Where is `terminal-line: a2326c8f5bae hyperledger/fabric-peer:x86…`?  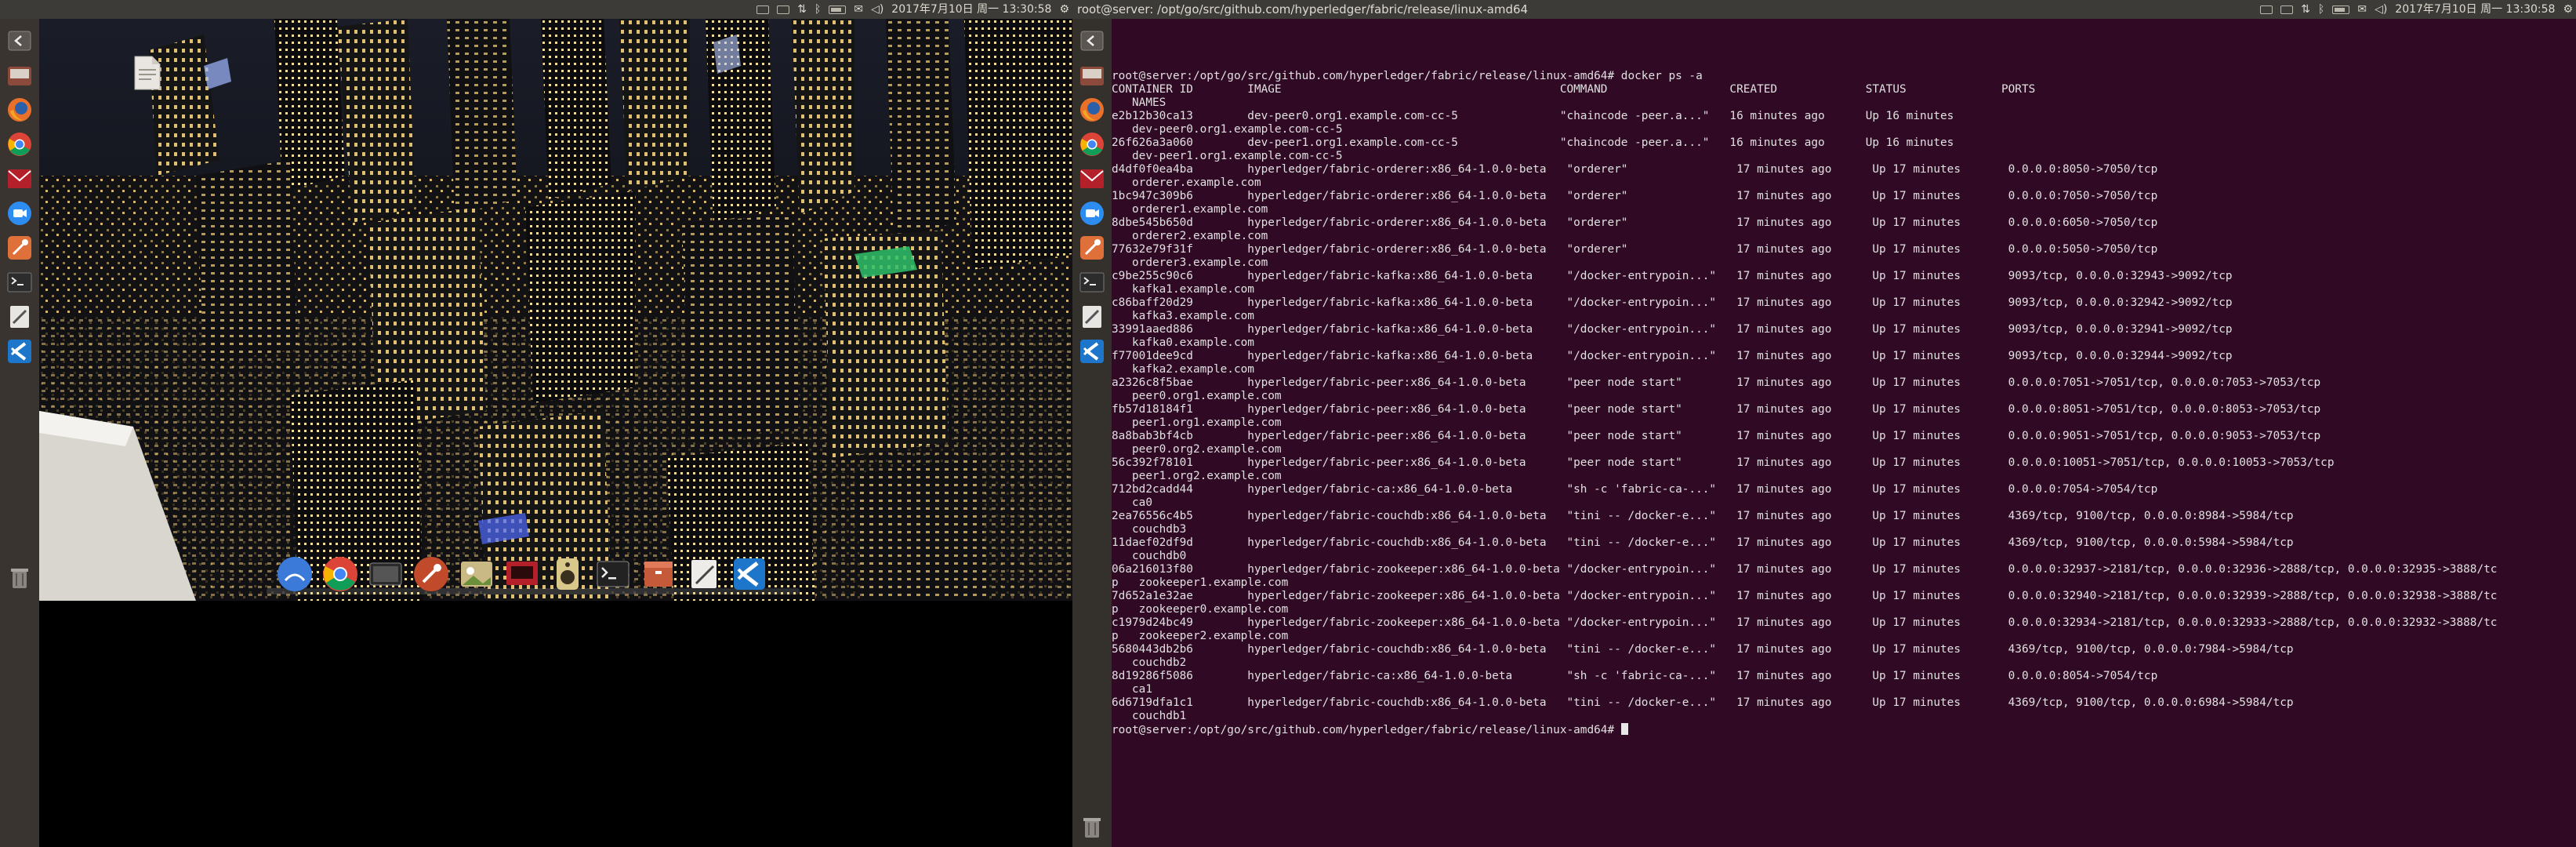
terminal-line: a2326c8f5bae hyperledger/fabric-peer:x86… is located at coordinates (1717, 382).